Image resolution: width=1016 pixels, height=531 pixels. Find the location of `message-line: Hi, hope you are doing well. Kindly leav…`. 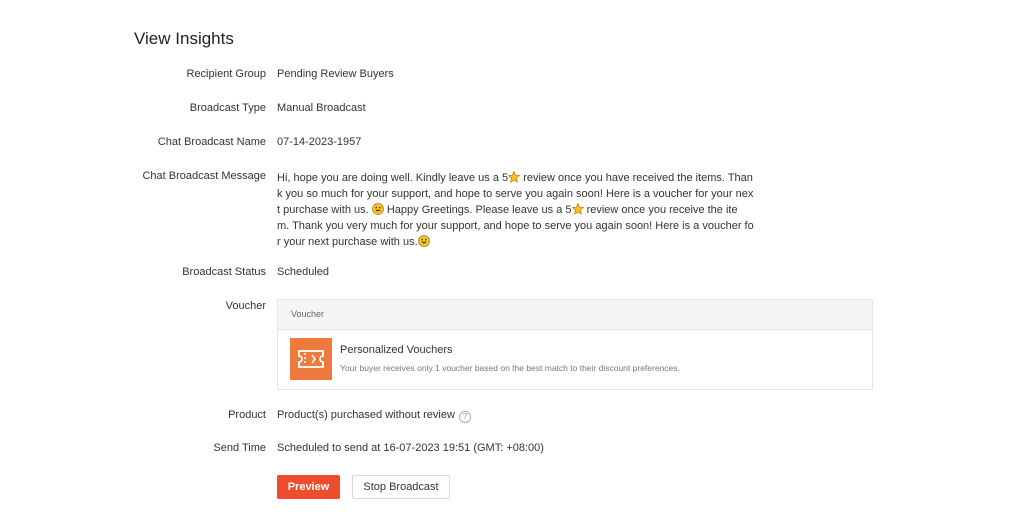

message-line: Hi, hope you are doing well. Kindly leav… is located at coordinates (515, 178).